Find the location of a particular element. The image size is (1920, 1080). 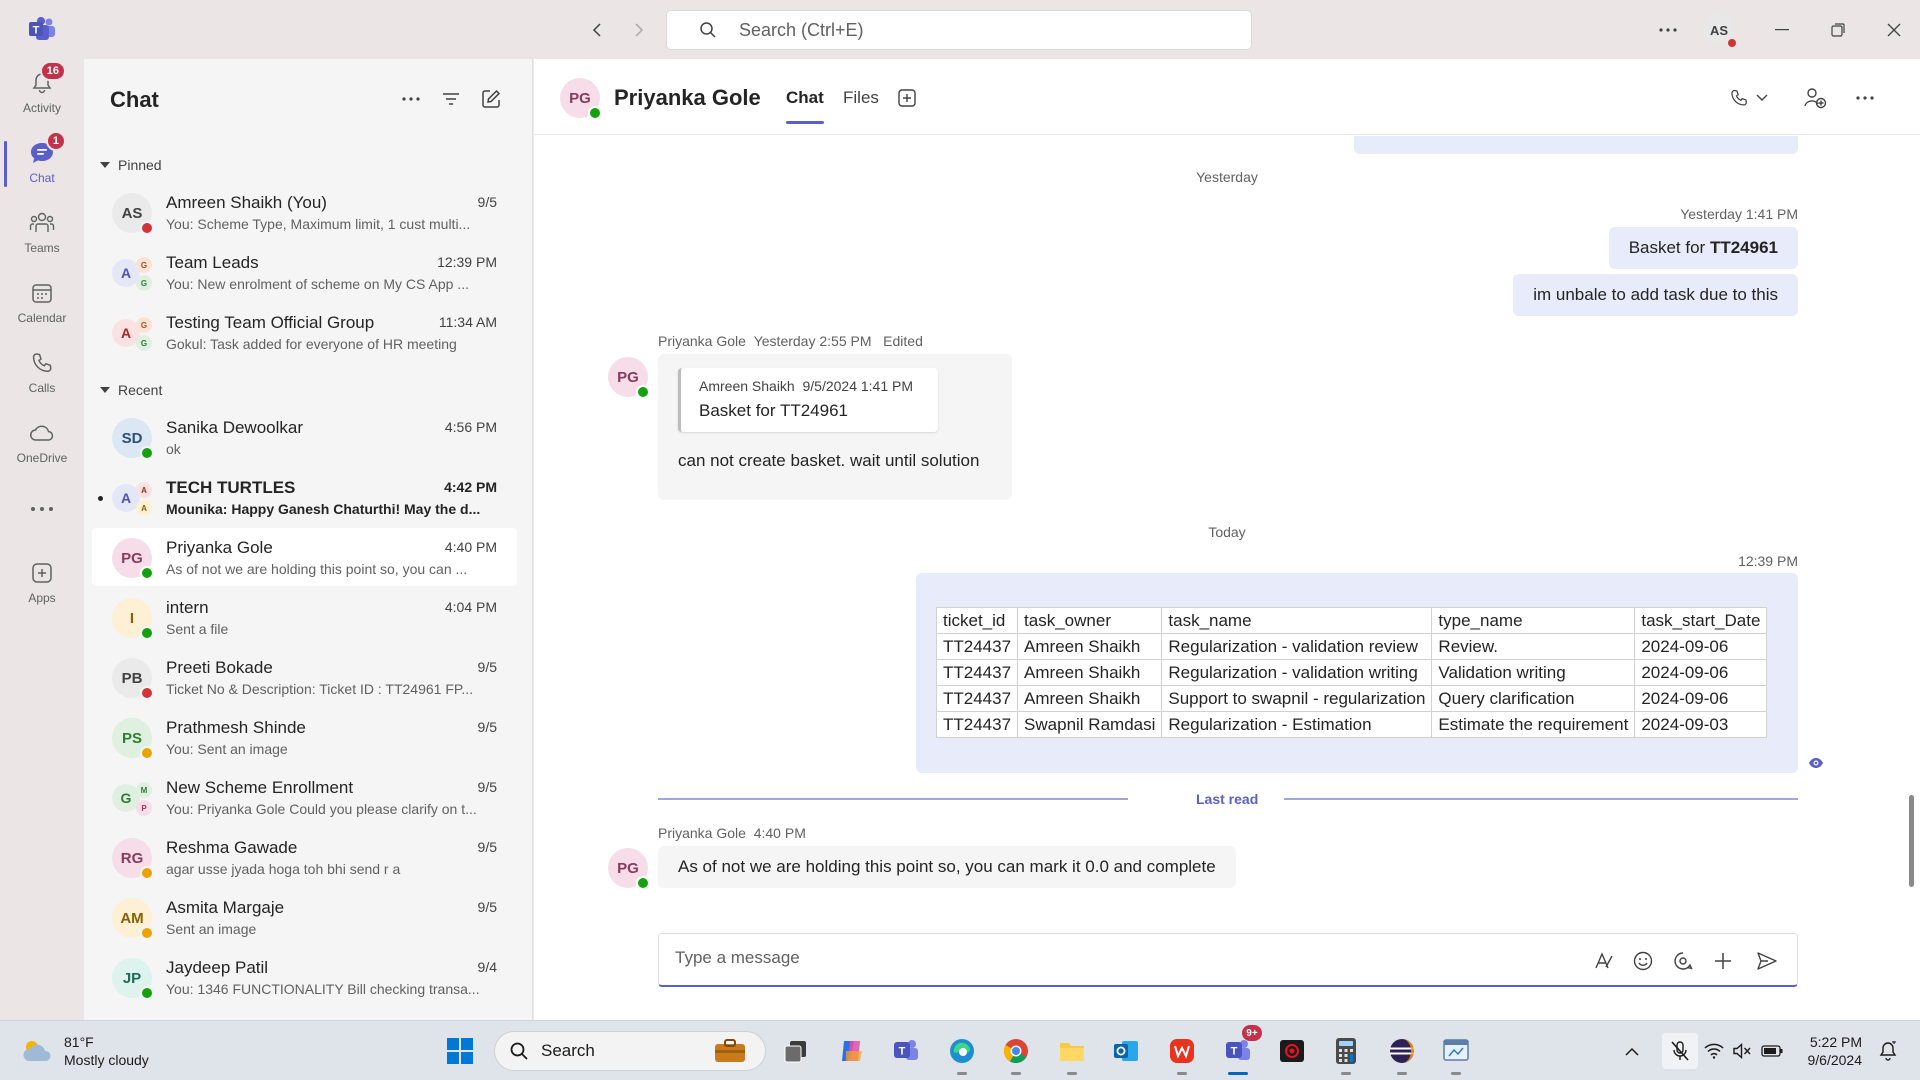

recent-section-toggle: Recent is located at coordinates (131, 390).